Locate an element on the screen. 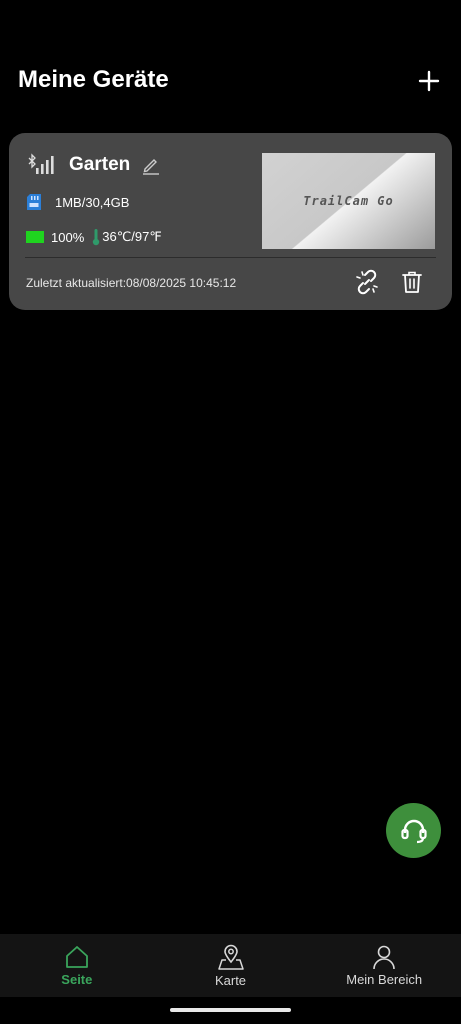  device-title-row: Garten is located at coordinates (94, 165).